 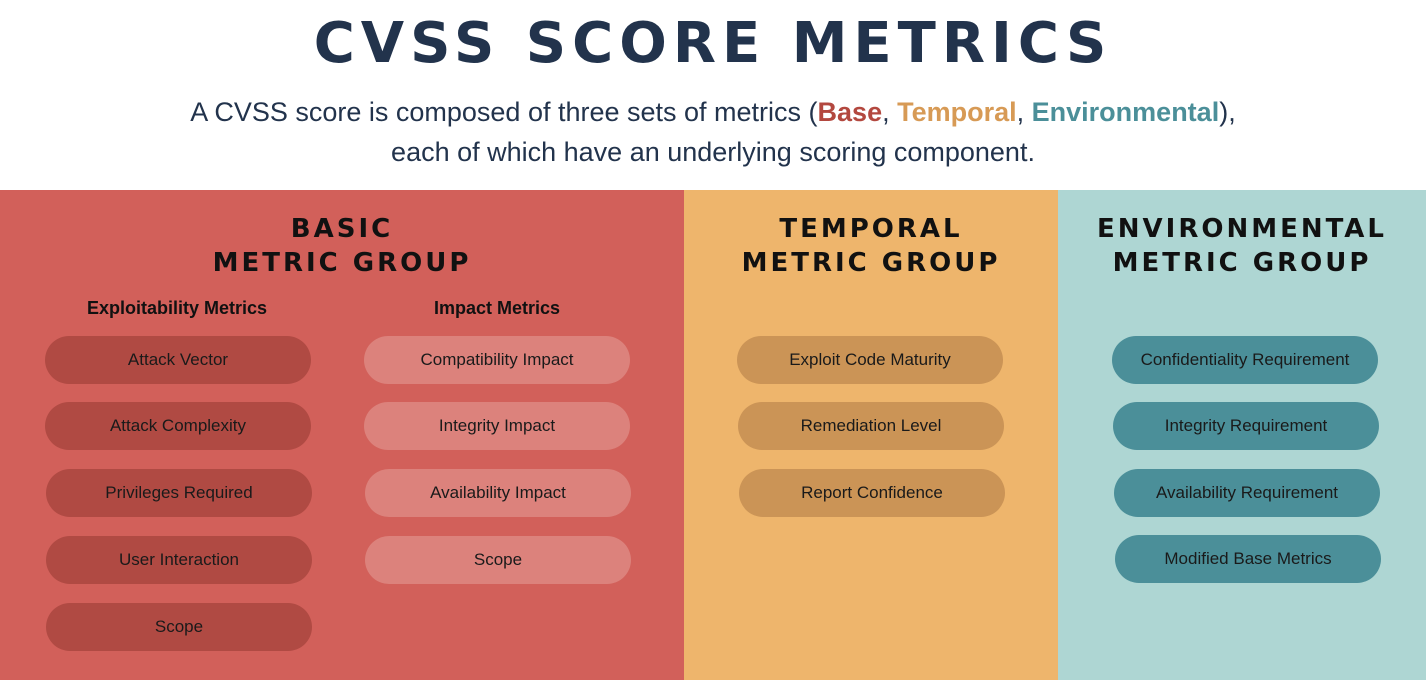 What do you see at coordinates (342, 246) in the screenshot?
I see `base-group-title: BASIC METRIC GROUP` at bounding box center [342, 246].